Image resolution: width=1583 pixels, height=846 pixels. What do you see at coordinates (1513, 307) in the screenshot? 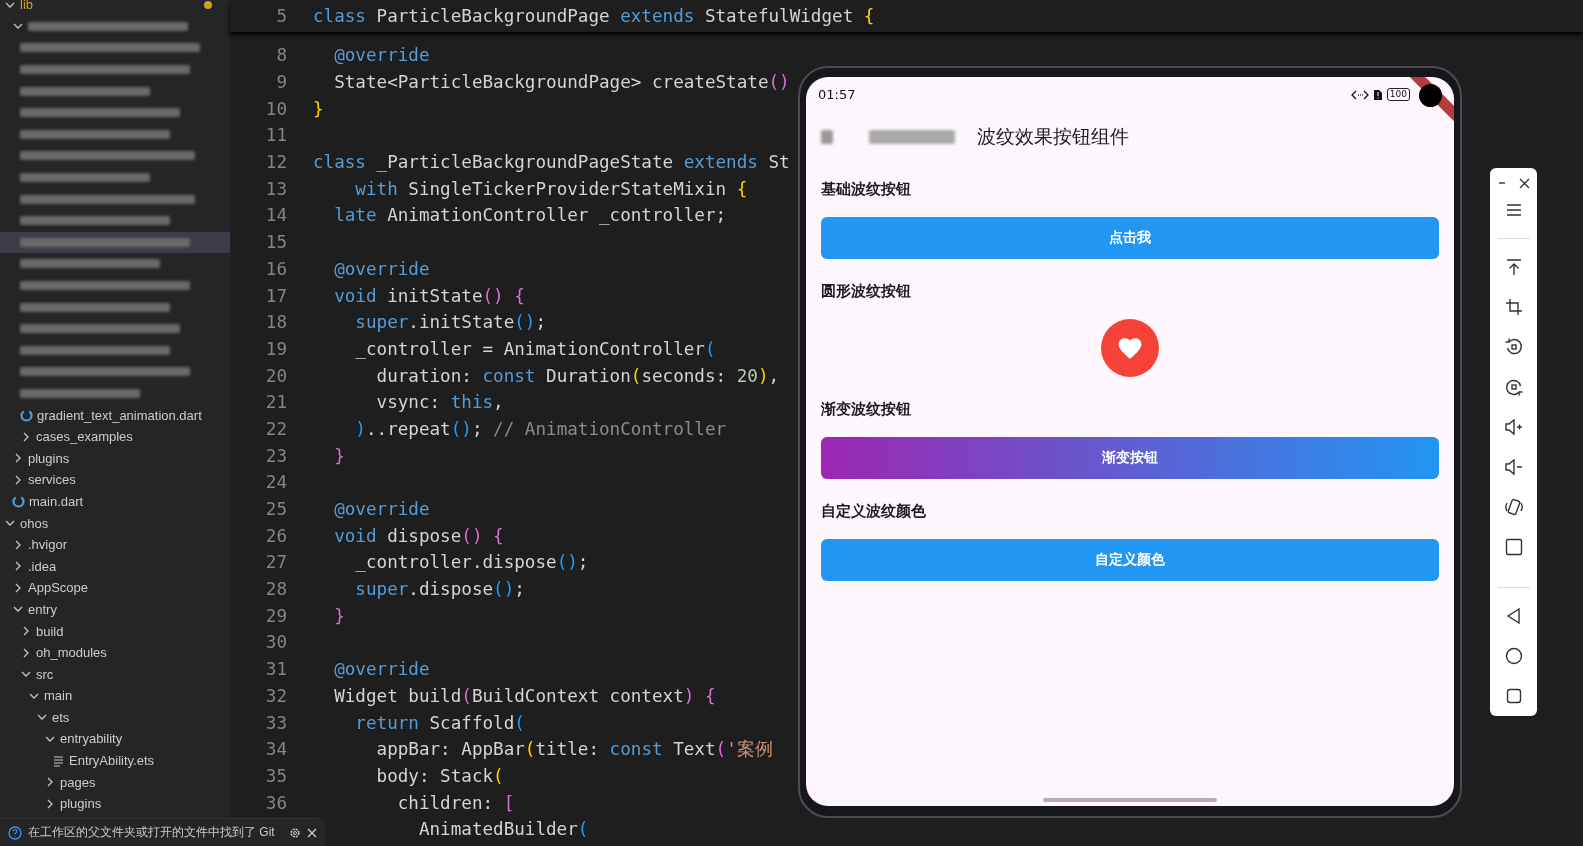
I see `crop-icon` at bounding box center [1513, 307].